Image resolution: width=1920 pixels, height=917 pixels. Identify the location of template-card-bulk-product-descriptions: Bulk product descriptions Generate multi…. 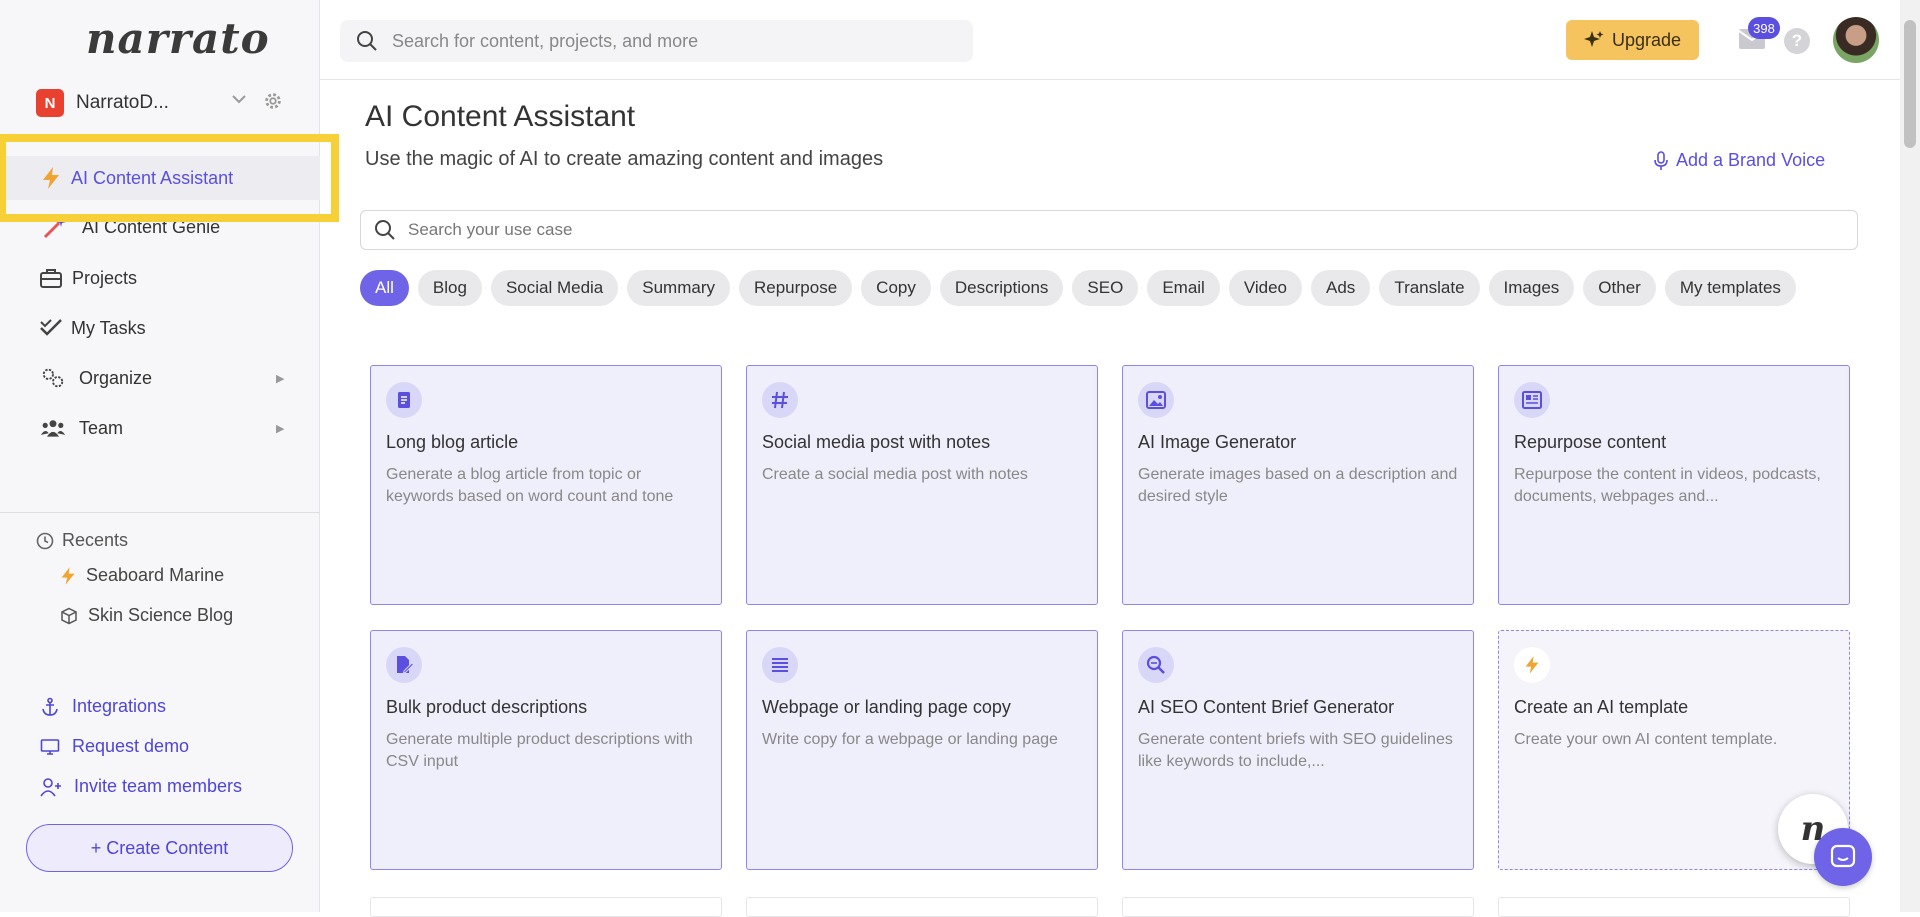
(546, 750).